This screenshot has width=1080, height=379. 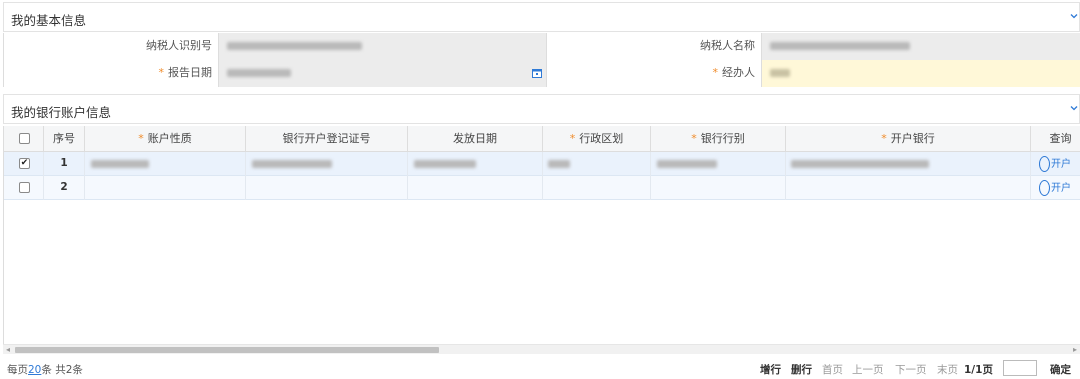 What do you see at coordinates (1020, 368) in the screenshot?
I see `page-number-input` at bounding box center [1020, 368].